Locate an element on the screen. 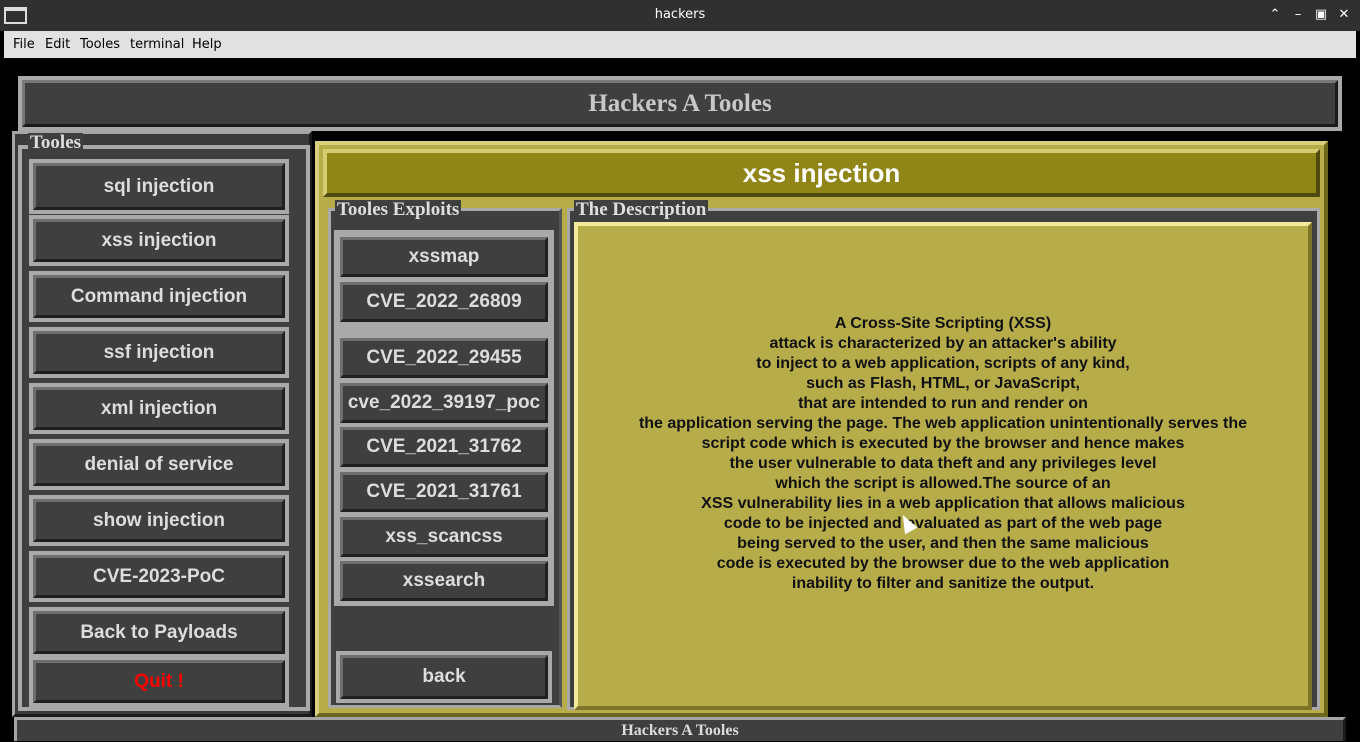  exploit-xssmap-button: xssmap is located at coordinates (444, 257).